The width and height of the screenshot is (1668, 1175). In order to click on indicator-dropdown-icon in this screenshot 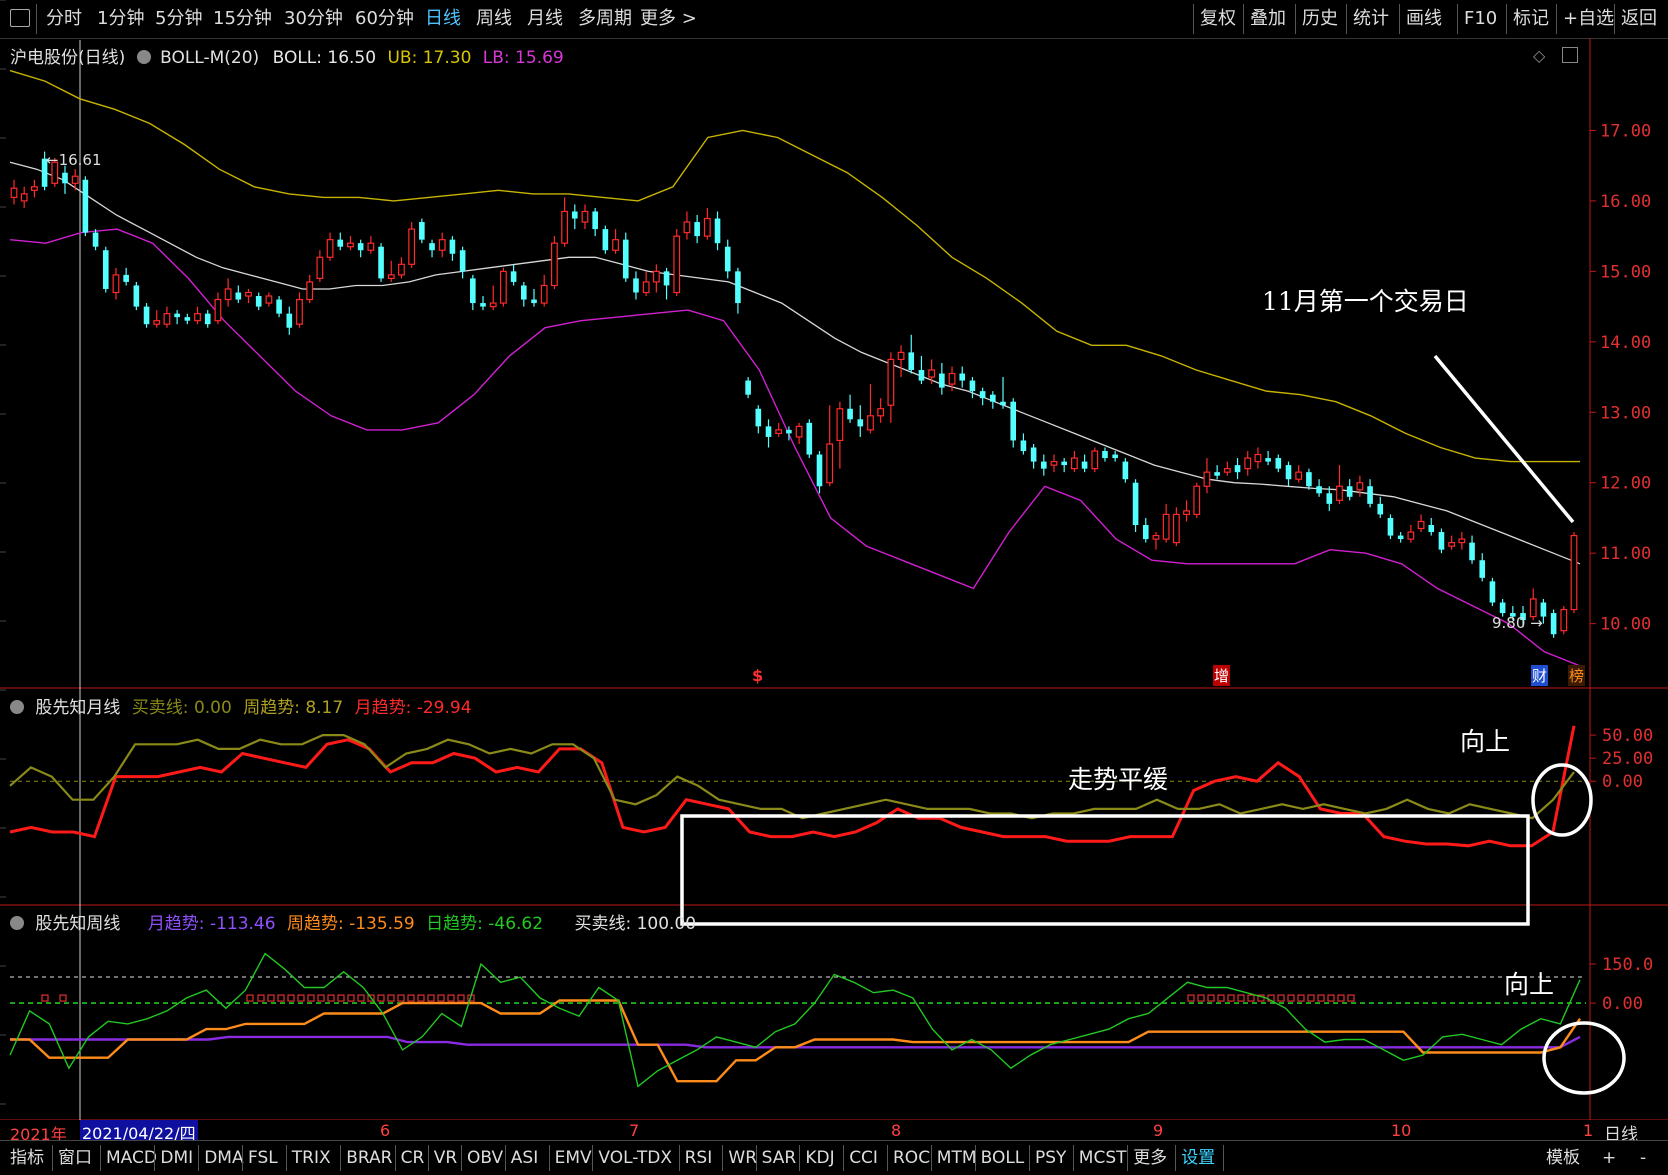, I will do `click(143, 57)`.